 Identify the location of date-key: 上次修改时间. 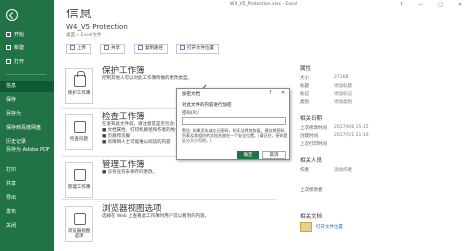
(313, 128).